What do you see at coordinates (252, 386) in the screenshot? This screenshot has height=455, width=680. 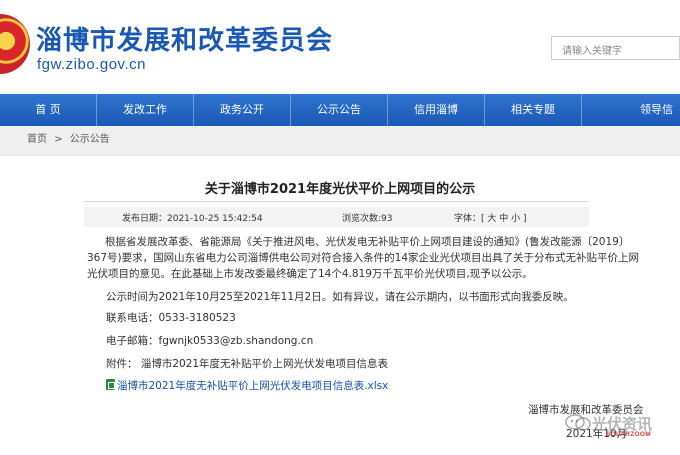 I see `attachment-link-text: 淄博市2021年度无补贴平价上网光伏发电项目信息表.xlsx` at bounding box center [252, 386].